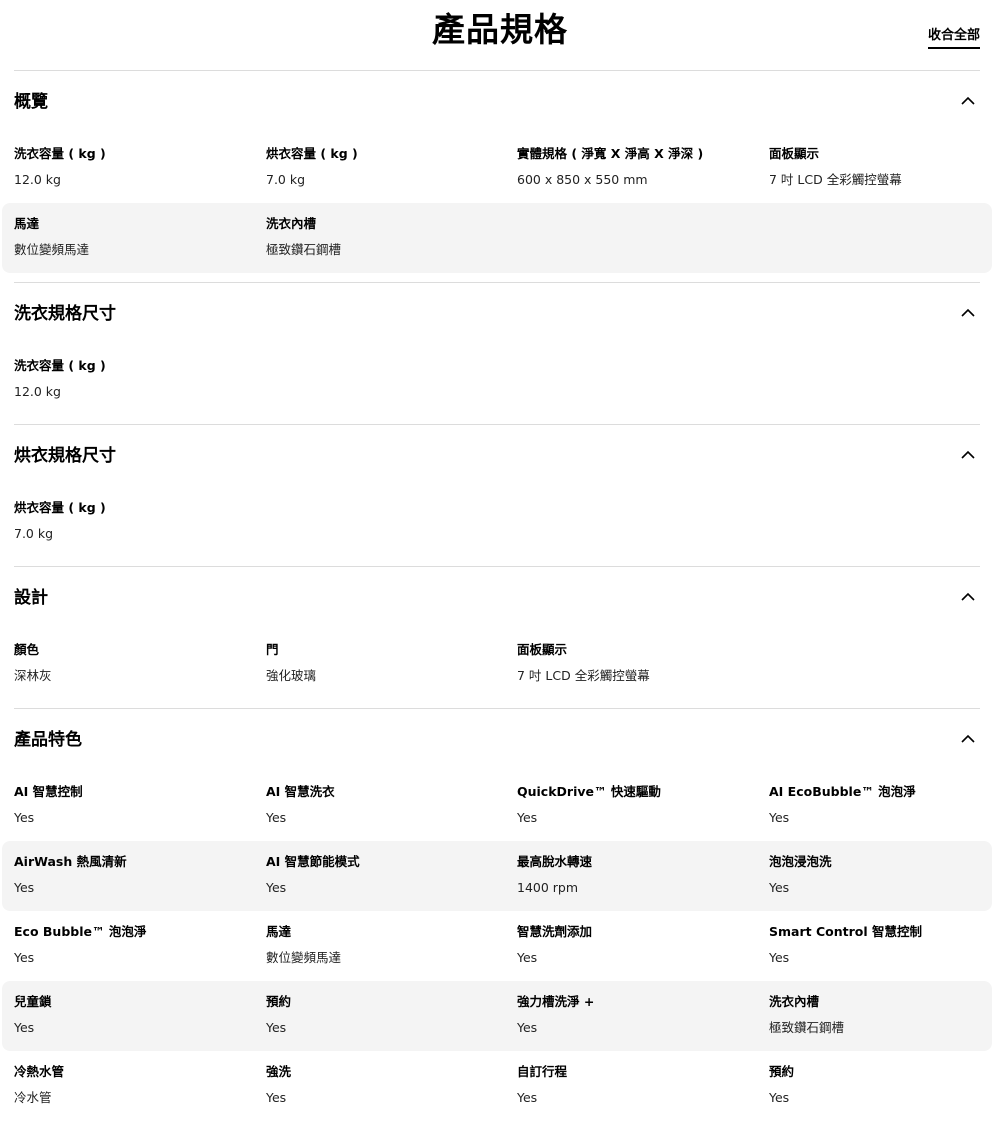 This screenshot has height=1121, width=1000. I want to click on spec-label: 強力槽洗淨 +, so click(556, 1001).